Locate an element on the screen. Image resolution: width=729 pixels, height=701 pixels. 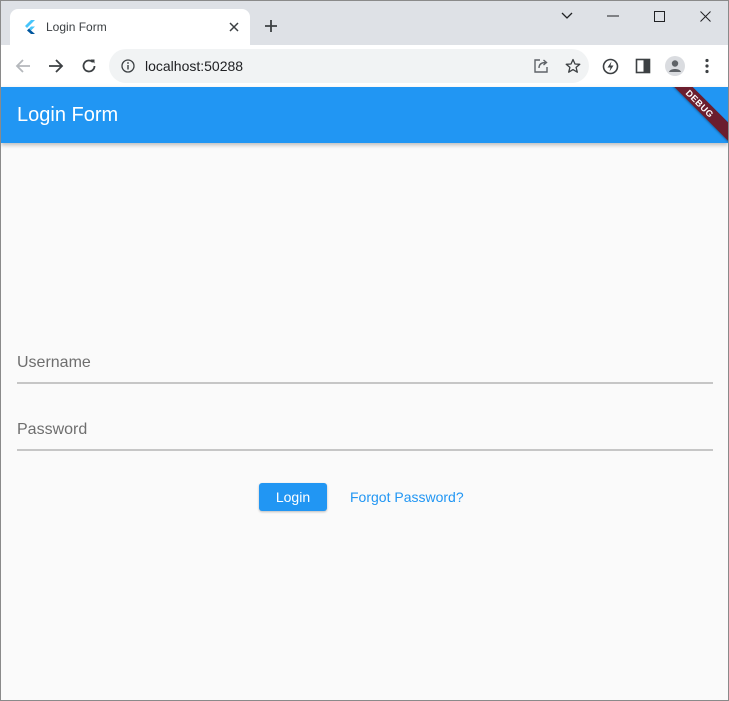
profile-icon is located at coordinates (675, 66).